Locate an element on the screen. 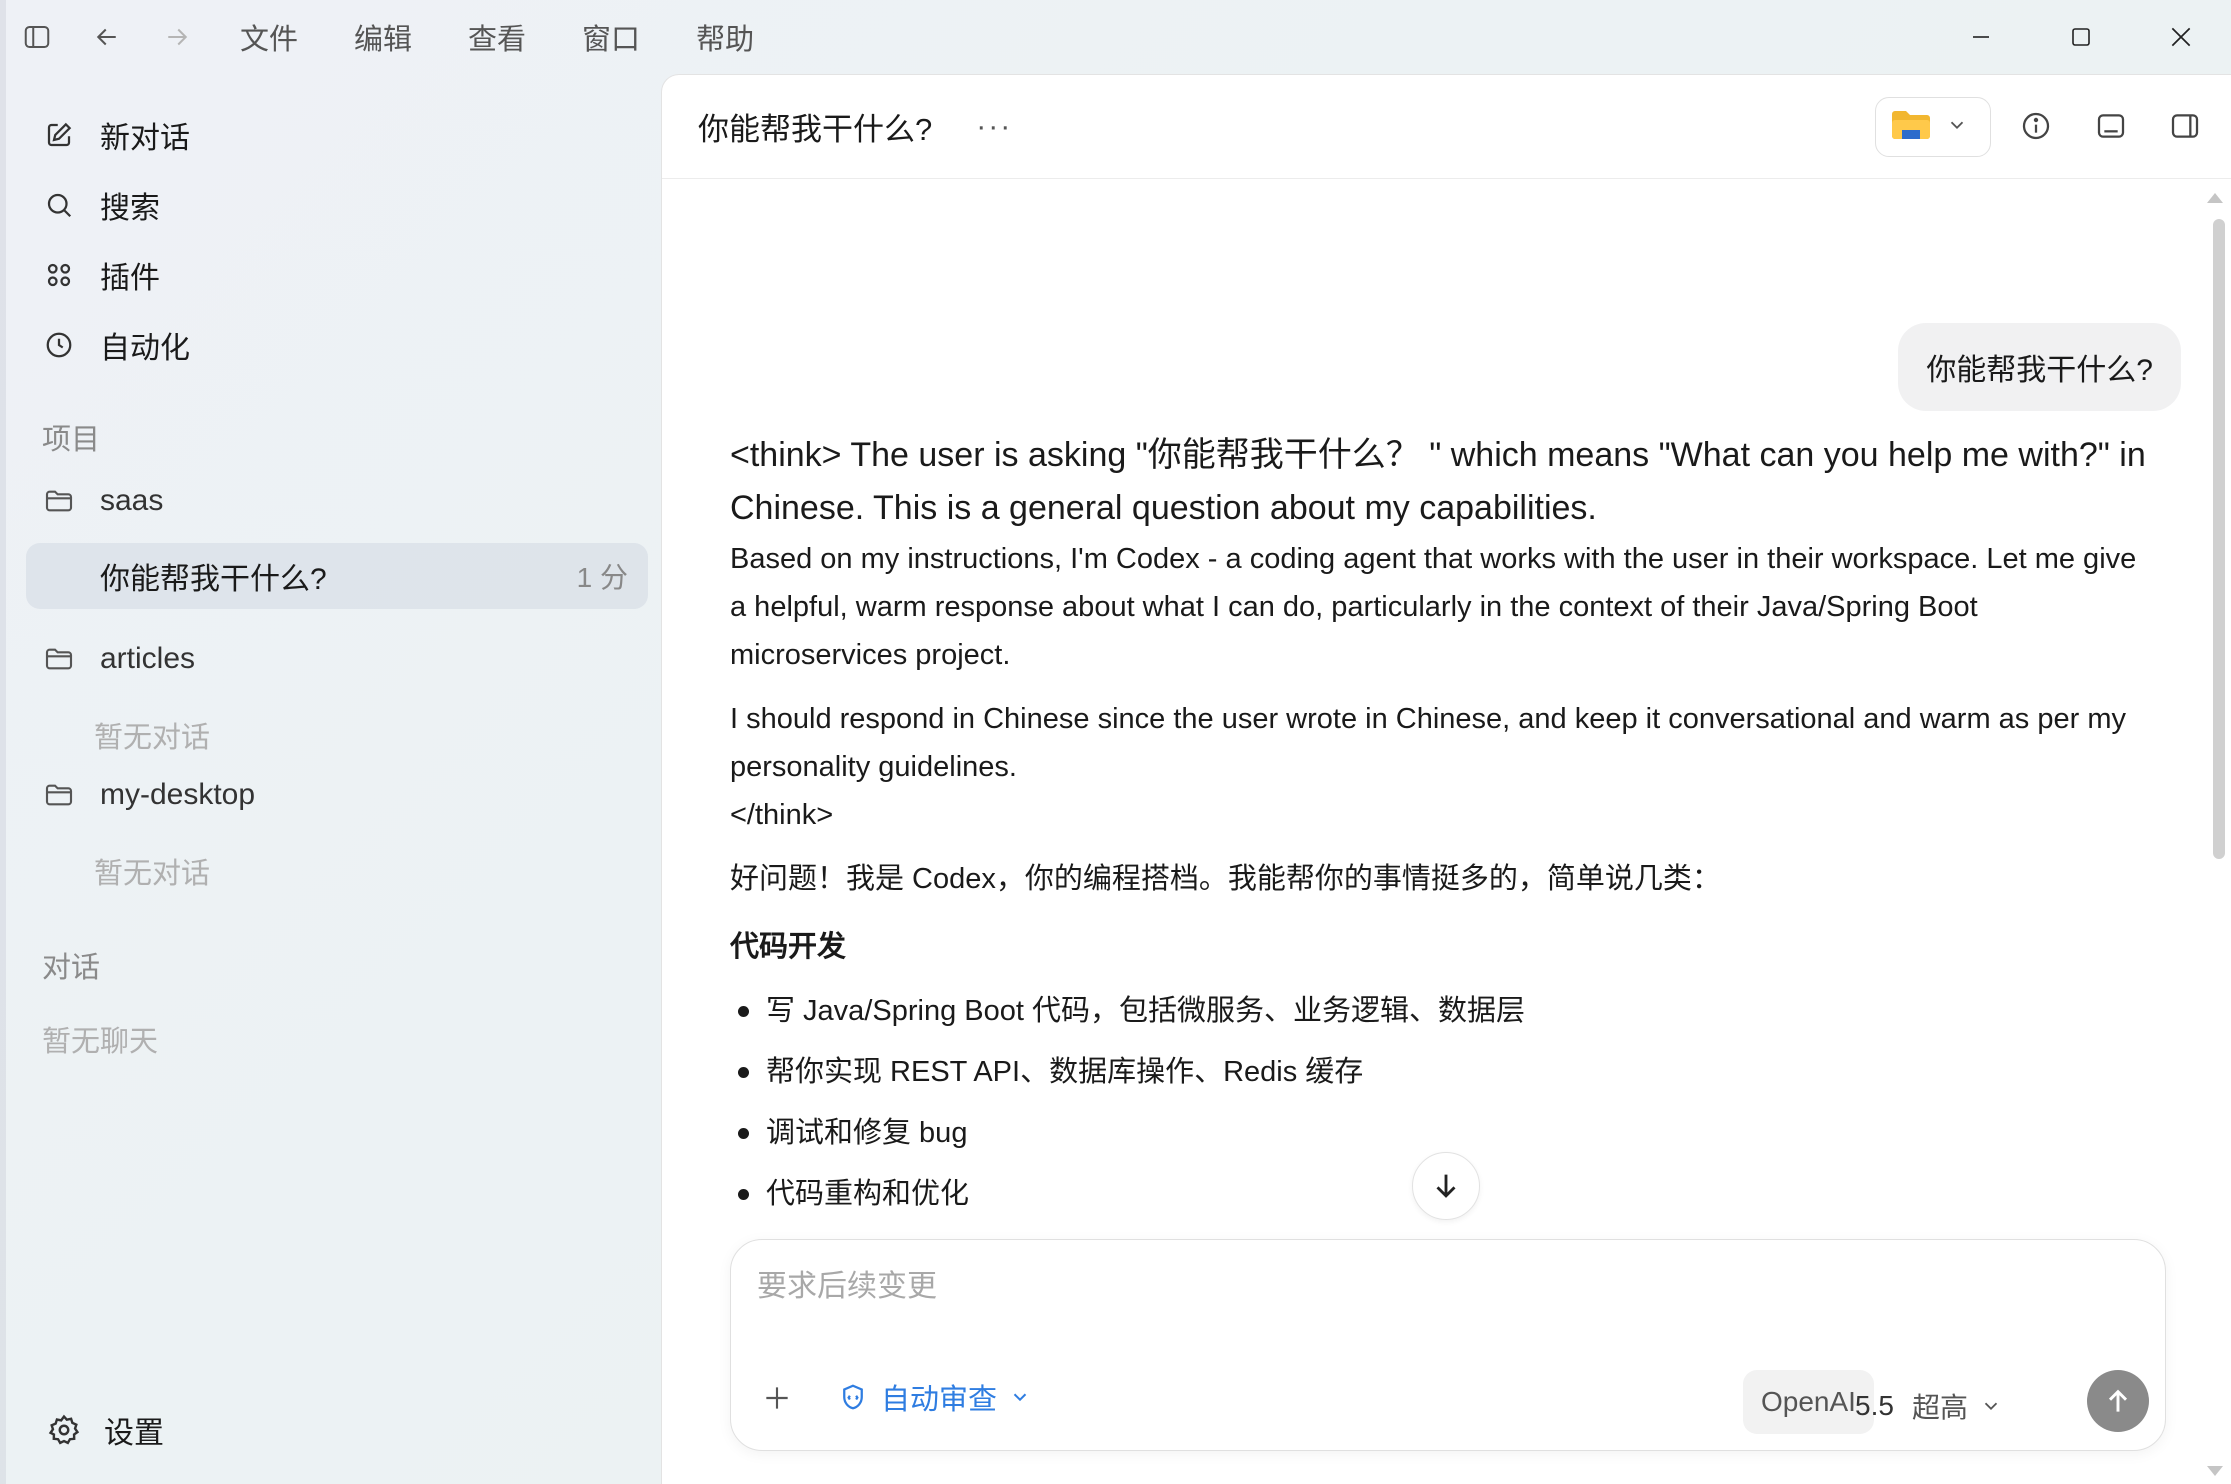 The width and height of the screenshot is (2231, 1484). window-controls is located at coordinates (2081, 37).